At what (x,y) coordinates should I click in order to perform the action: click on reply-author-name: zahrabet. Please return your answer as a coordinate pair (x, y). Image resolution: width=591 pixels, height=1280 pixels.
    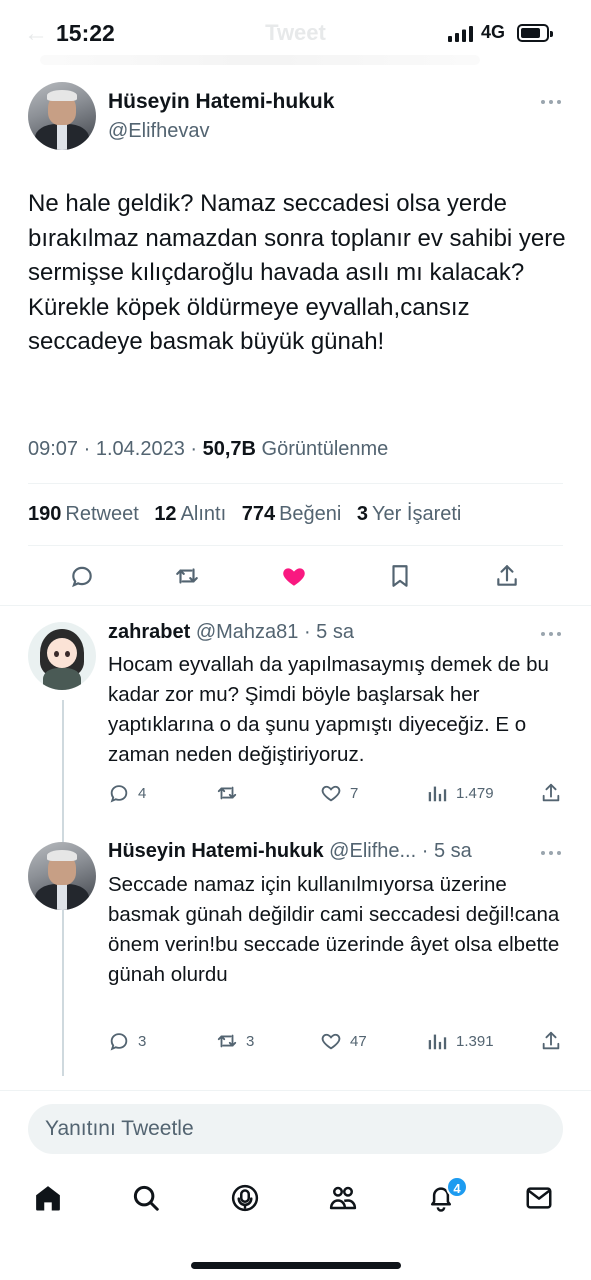
    Looking at the image, I should click on (149, 632).